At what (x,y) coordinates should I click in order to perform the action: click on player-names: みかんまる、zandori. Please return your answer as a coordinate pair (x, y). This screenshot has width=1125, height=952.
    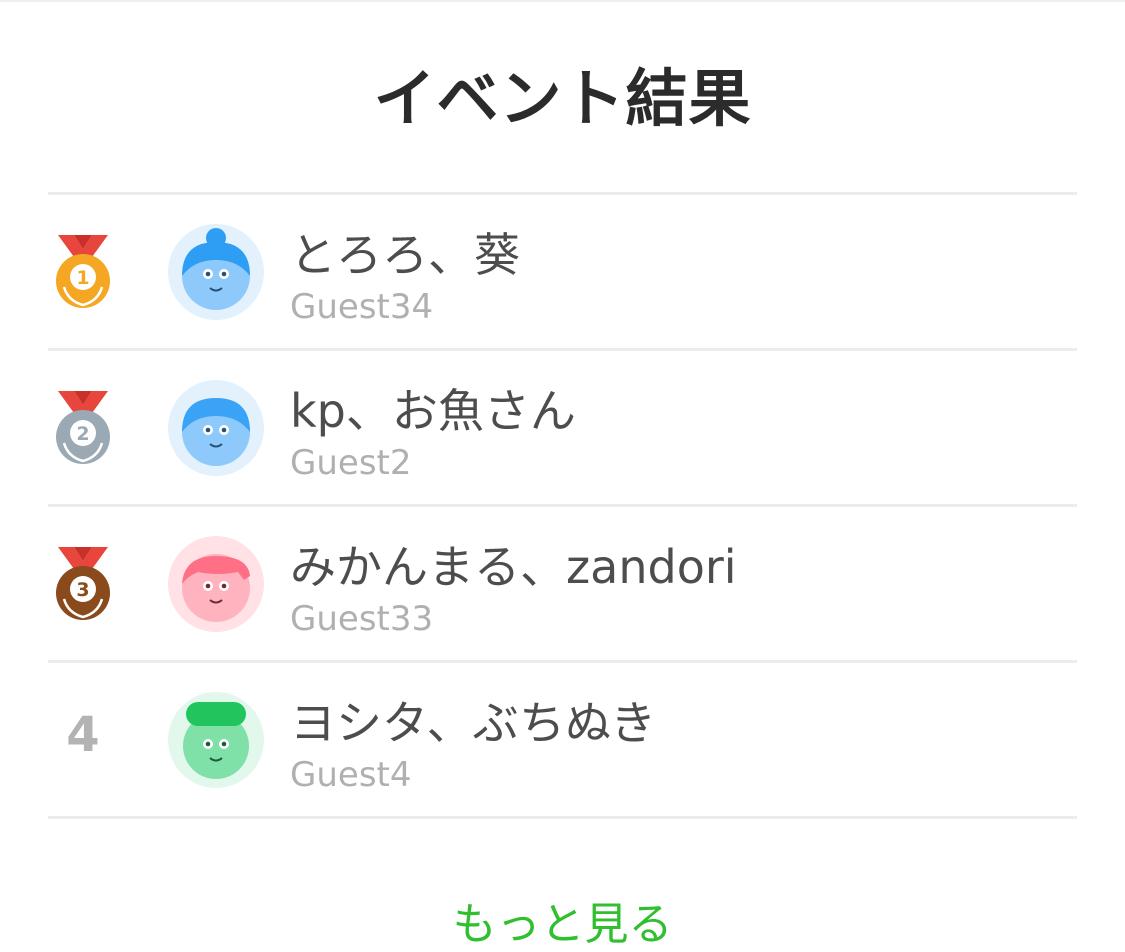
    Looking at the image, I should click on (513, 567).